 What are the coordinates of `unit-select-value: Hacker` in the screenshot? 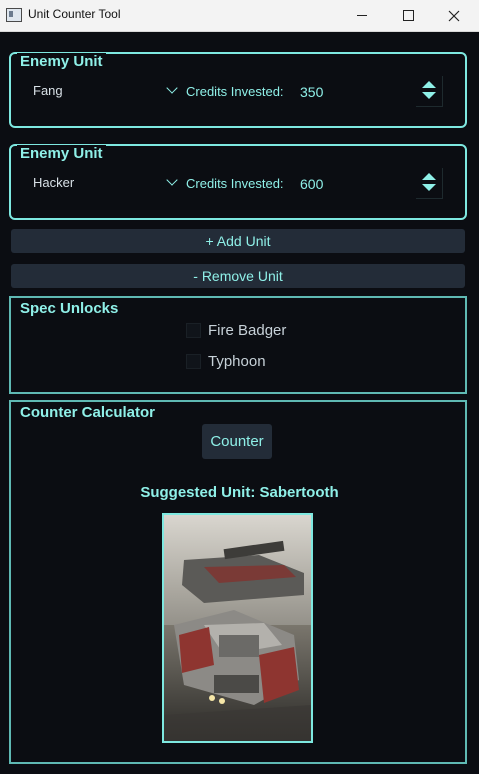 It's located at (54, 182).